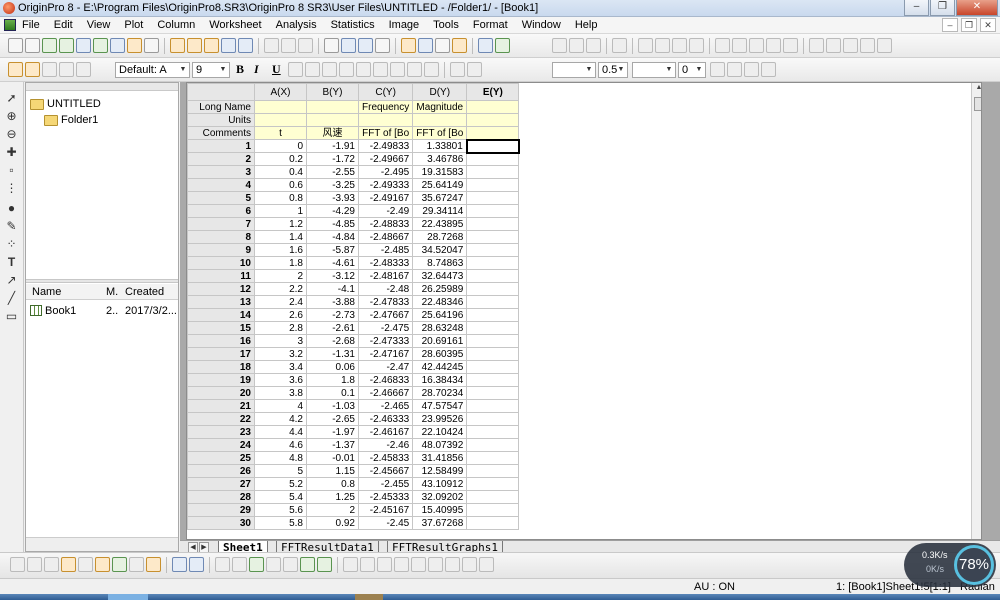 The image size is (1000, 600). I want to click on save-template-icon, so click(245, 45).